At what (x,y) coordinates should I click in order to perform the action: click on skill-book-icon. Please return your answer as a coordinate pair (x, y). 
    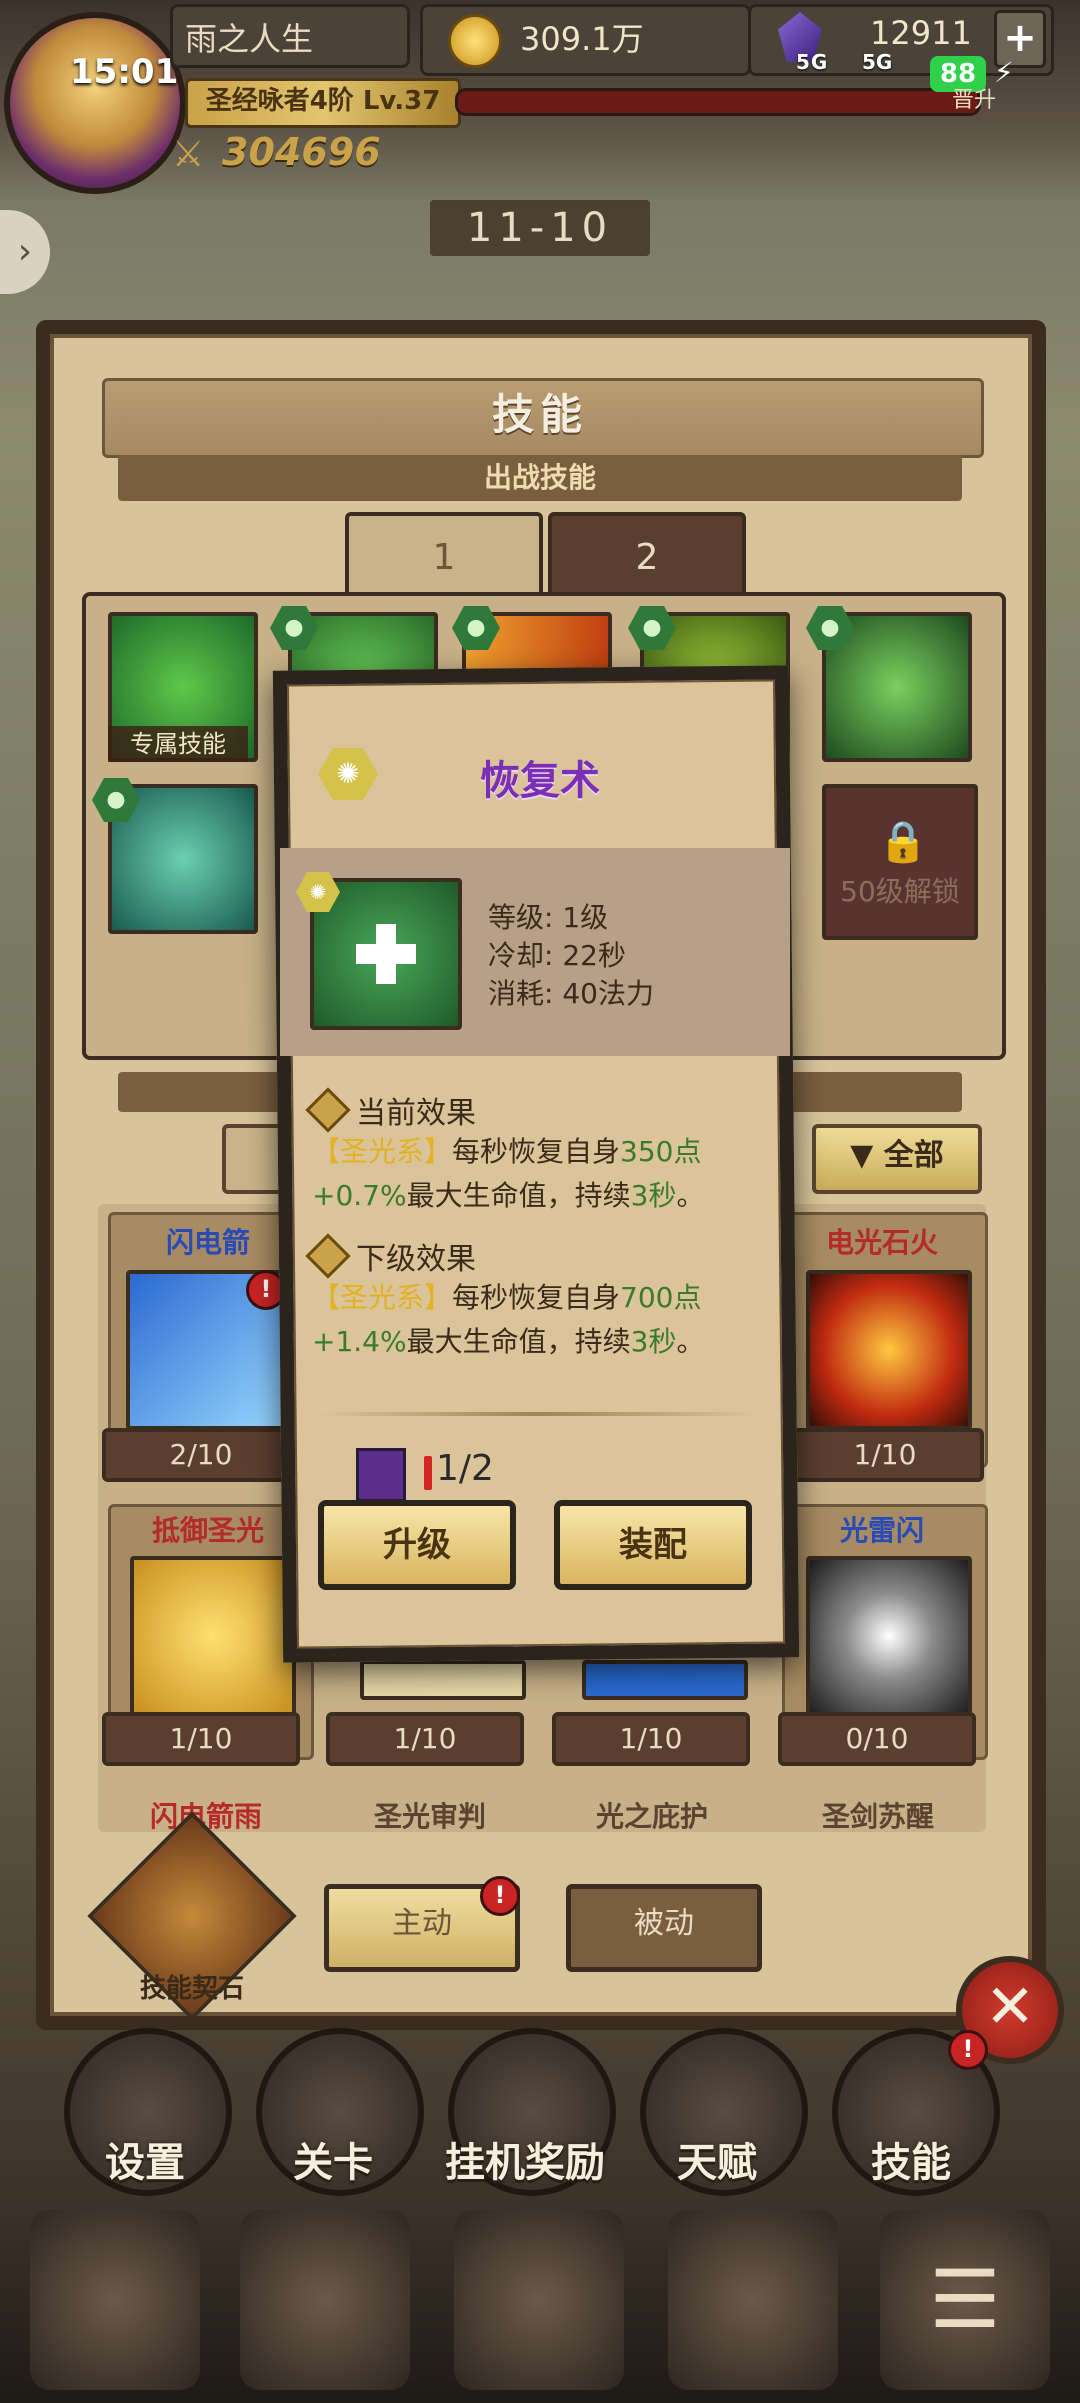
    Looking at the image, I should click on (381, 1475).